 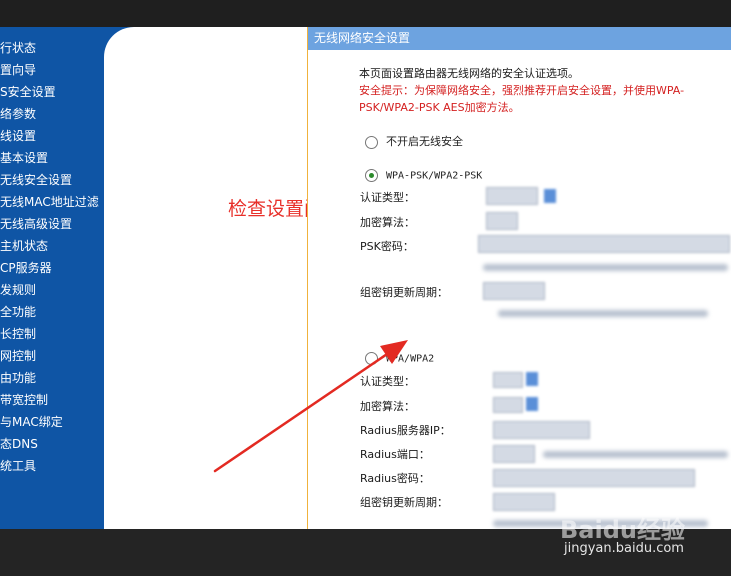 I want to click on baidu-logo: Baidu经验, so click(x=622, y=530).